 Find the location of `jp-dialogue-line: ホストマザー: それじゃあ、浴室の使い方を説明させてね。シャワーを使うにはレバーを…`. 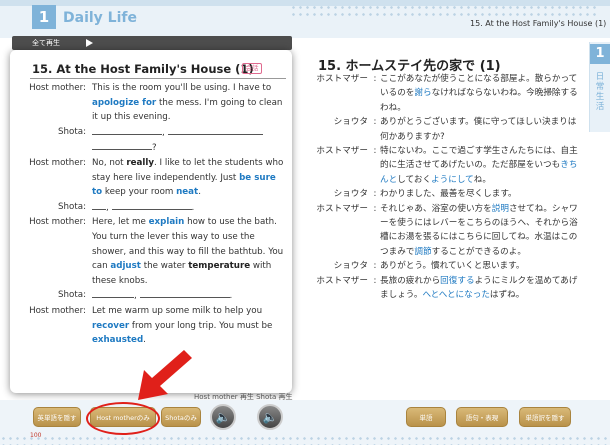

jp-dialogue-line: ホストマザー: それじゃあ、浴室の使い方を説明させてね。シャワーを使うにはレバーを… is located at coordinates (448, 231).